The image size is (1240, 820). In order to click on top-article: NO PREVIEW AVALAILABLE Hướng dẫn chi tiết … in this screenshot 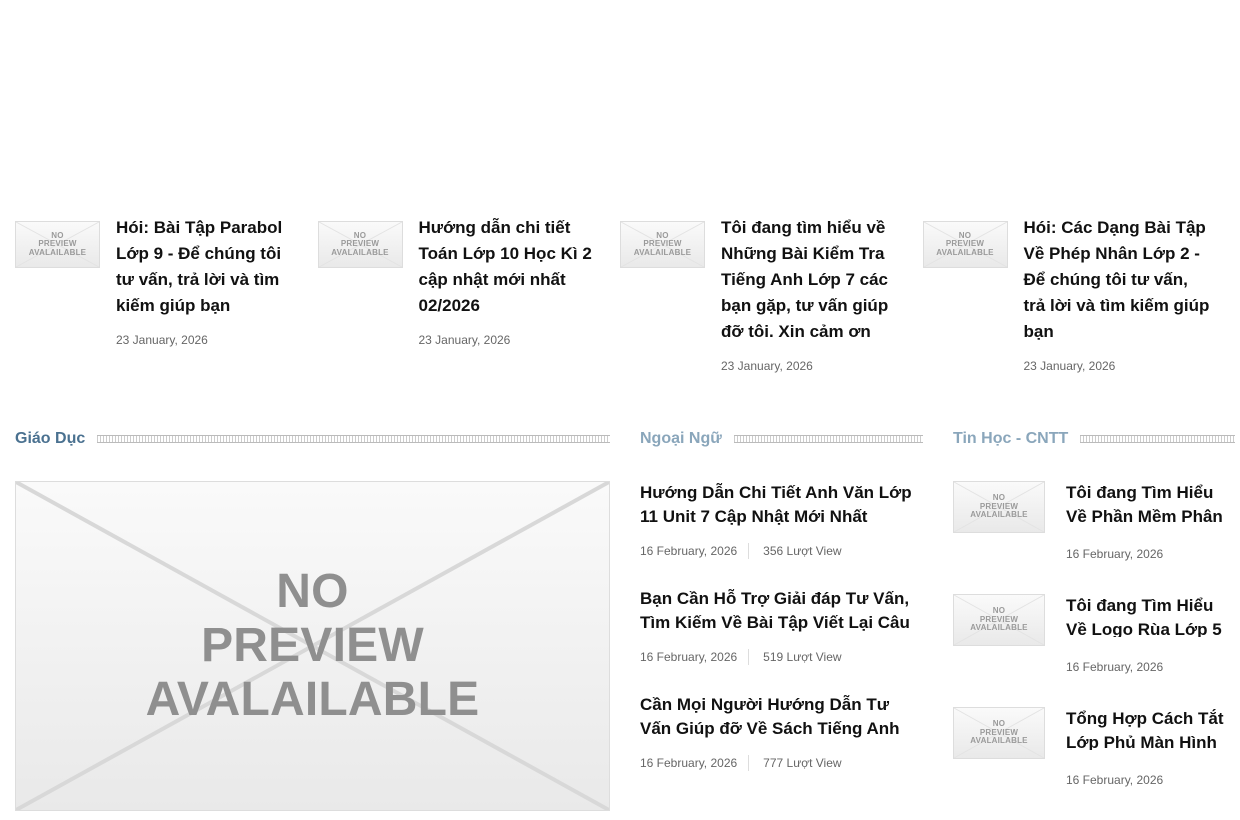, I will do `click(469, 294)`.